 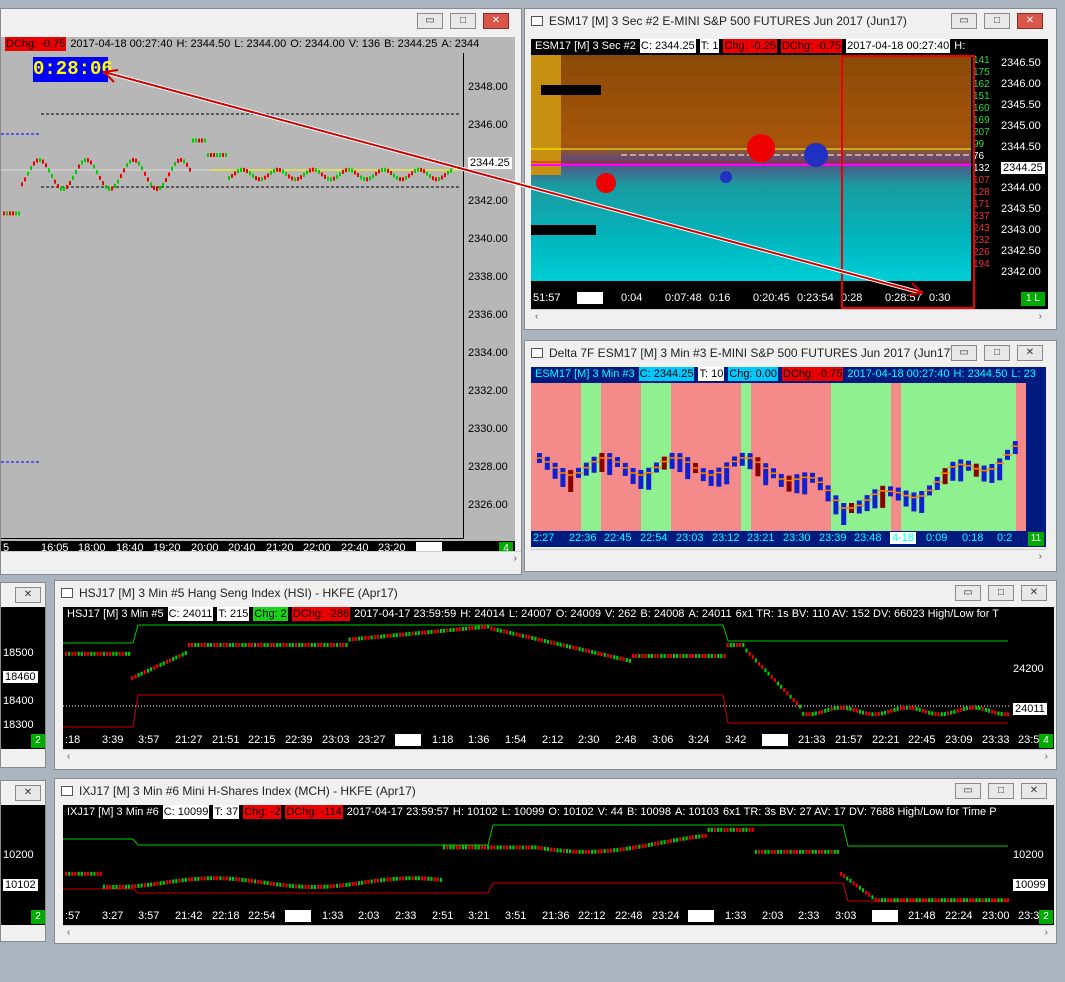 What do you see at coordinates (898, 374) in the screenshot?
I see `timestamp: 2017-04-18 00:27:40` at bounding box center [898, 374].